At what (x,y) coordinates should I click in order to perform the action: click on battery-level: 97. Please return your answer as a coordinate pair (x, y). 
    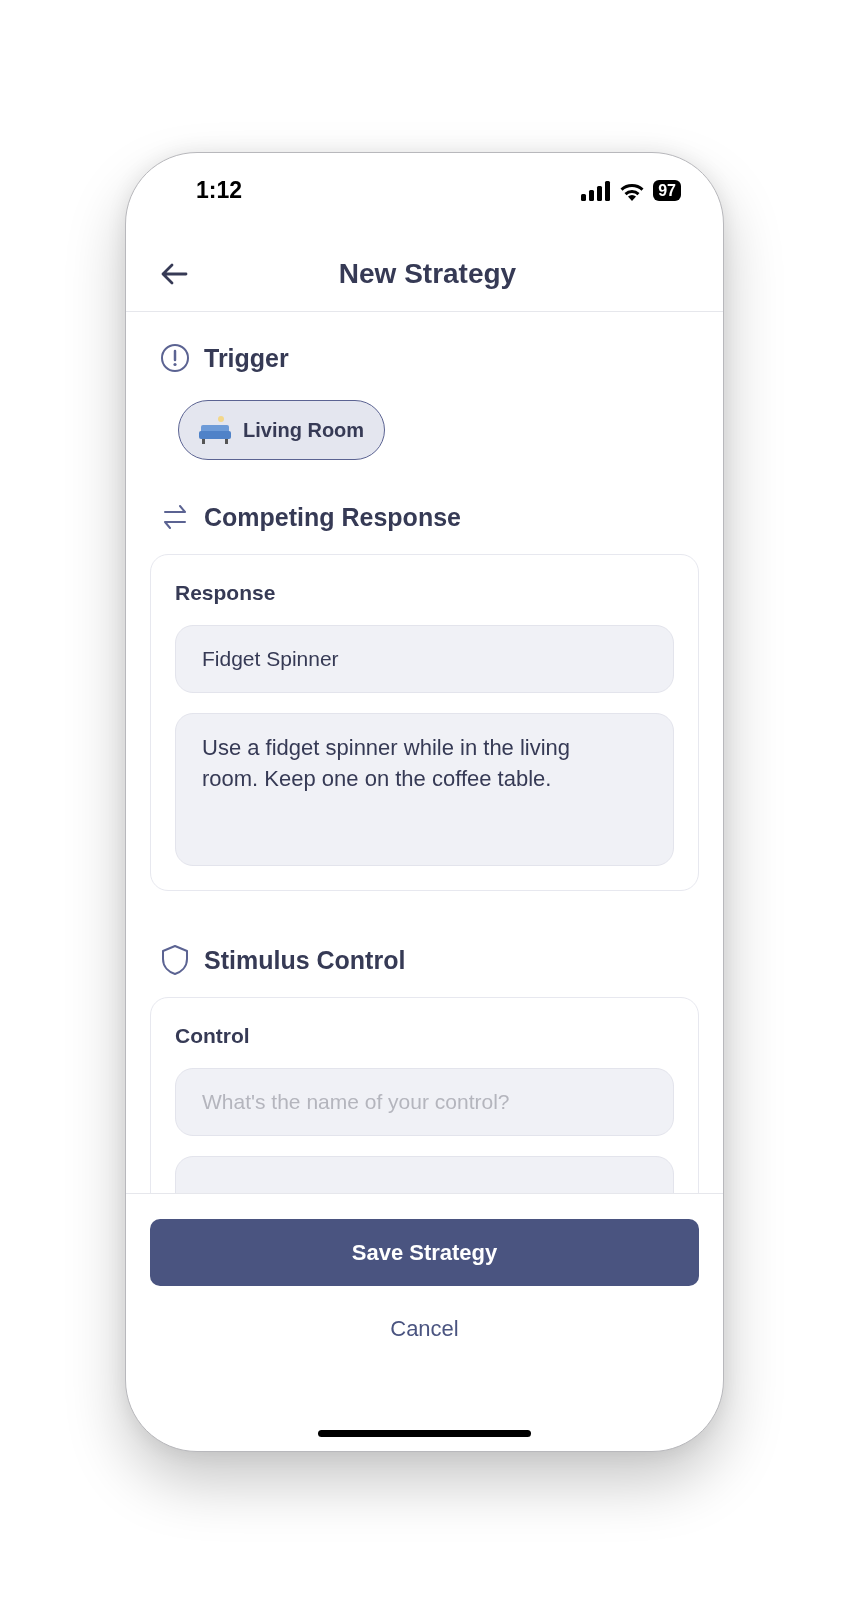
    Looking at the image, I should click on (667, 190).